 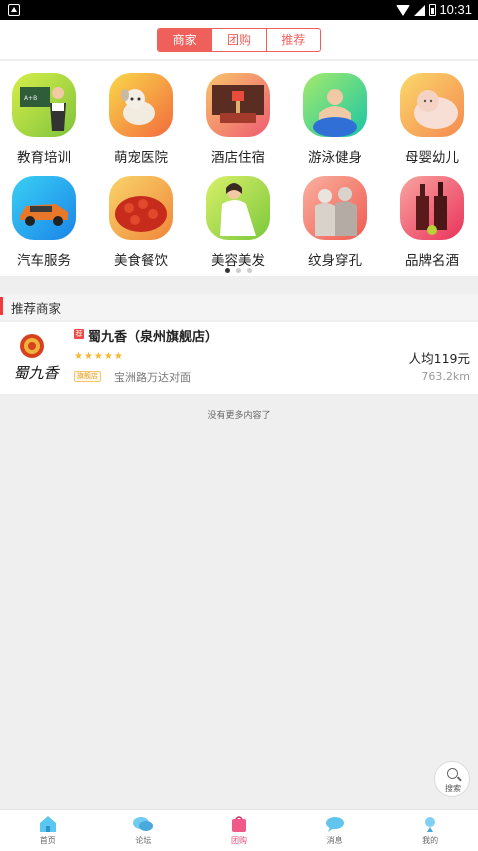 I want to click on search-icon, so click(x=452, y=773).